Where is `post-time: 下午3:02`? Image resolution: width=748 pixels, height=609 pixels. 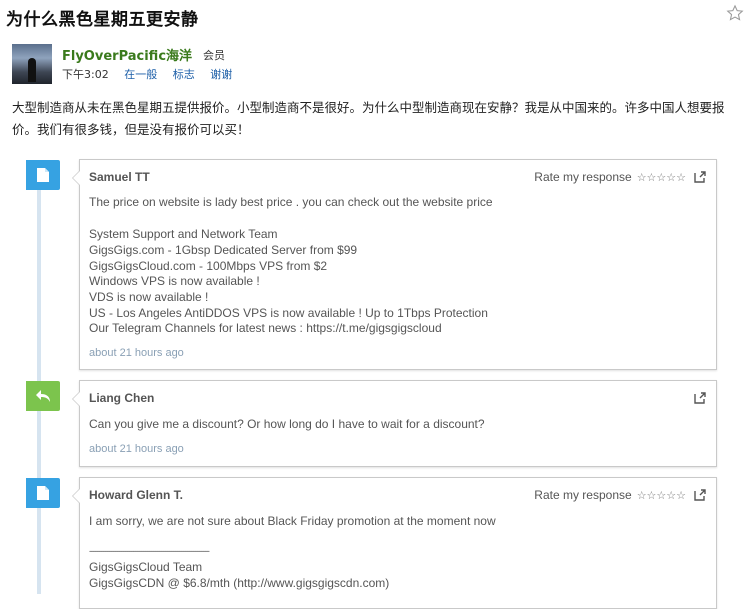
post-time: 下午3:02 is located at coordinates (85, 74).